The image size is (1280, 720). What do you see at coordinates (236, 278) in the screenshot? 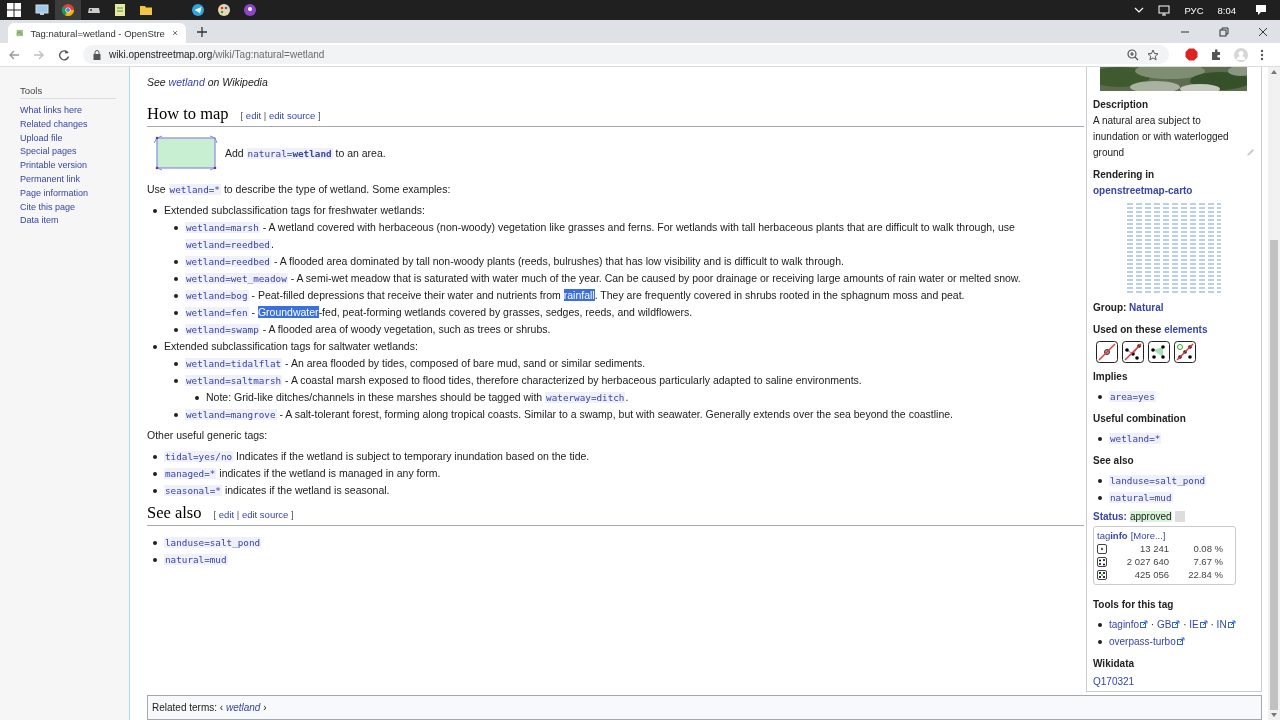
I see `tag-link: wetland=wet_meadow` at bounding box center [236, 278].